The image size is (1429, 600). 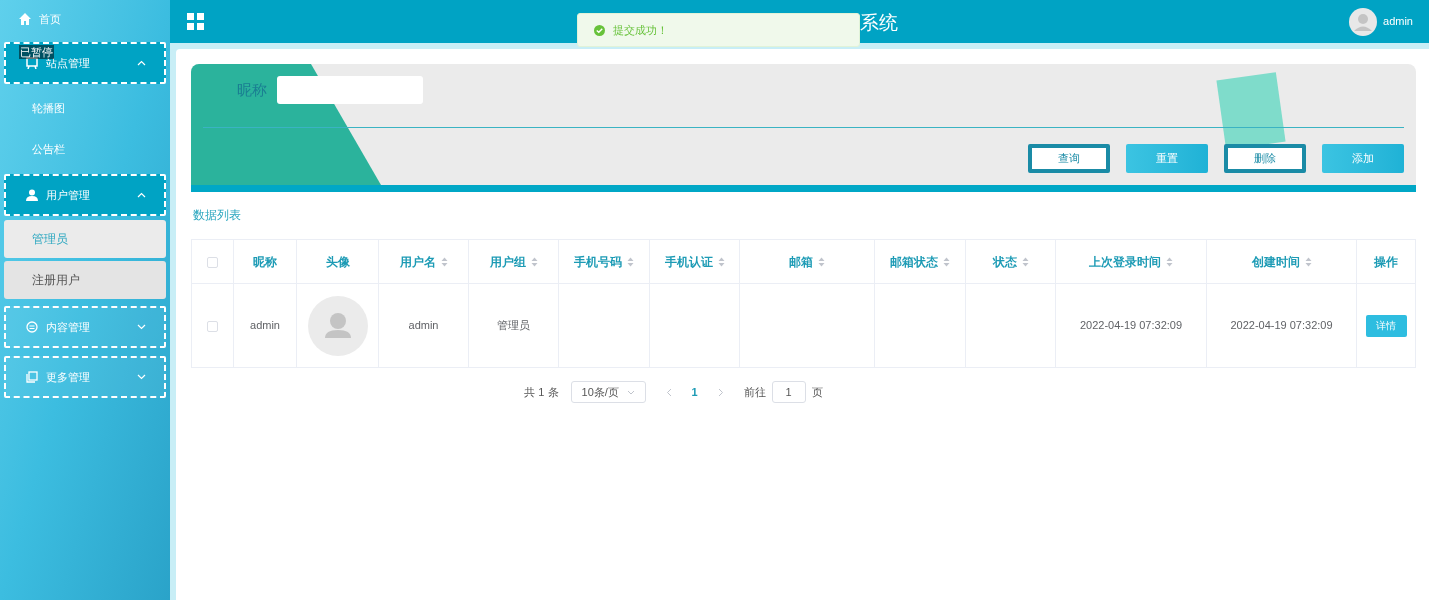 I want to click on menu-group: 用户管理, so click(x=85, y=195).